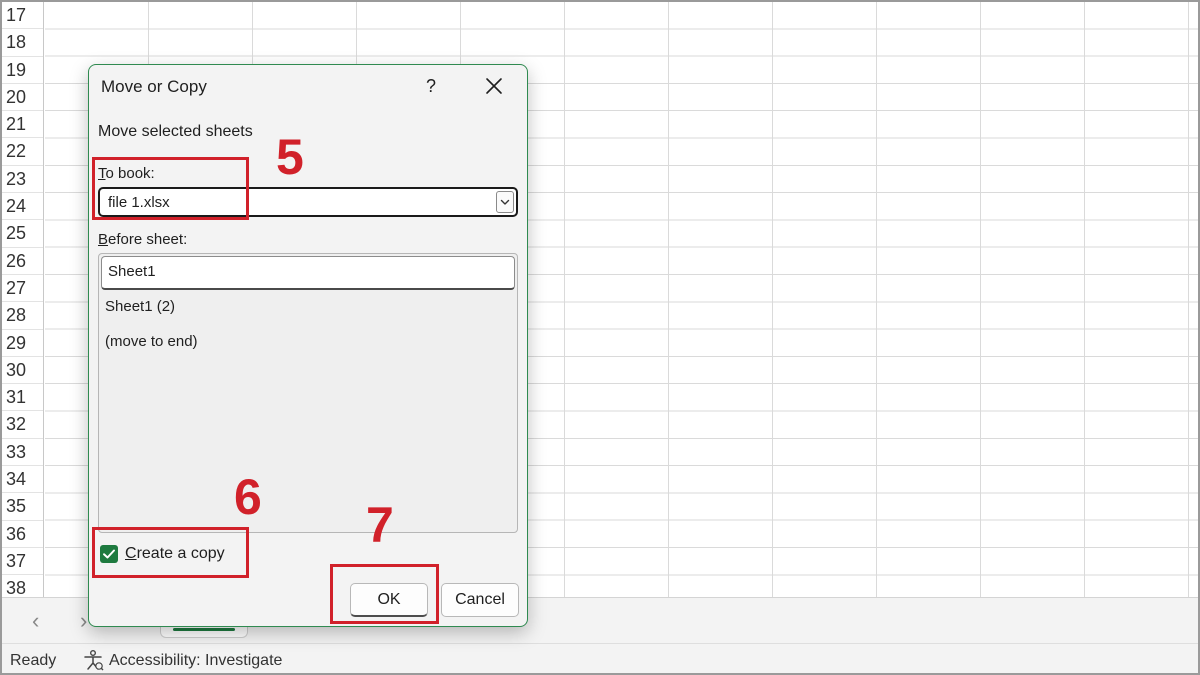 The height and width of the screenshot is (675, 1200). What do you see at coordinates (22, 371) in the screenshot?
I see `row-header: 30` at bounding box center [22, 371].